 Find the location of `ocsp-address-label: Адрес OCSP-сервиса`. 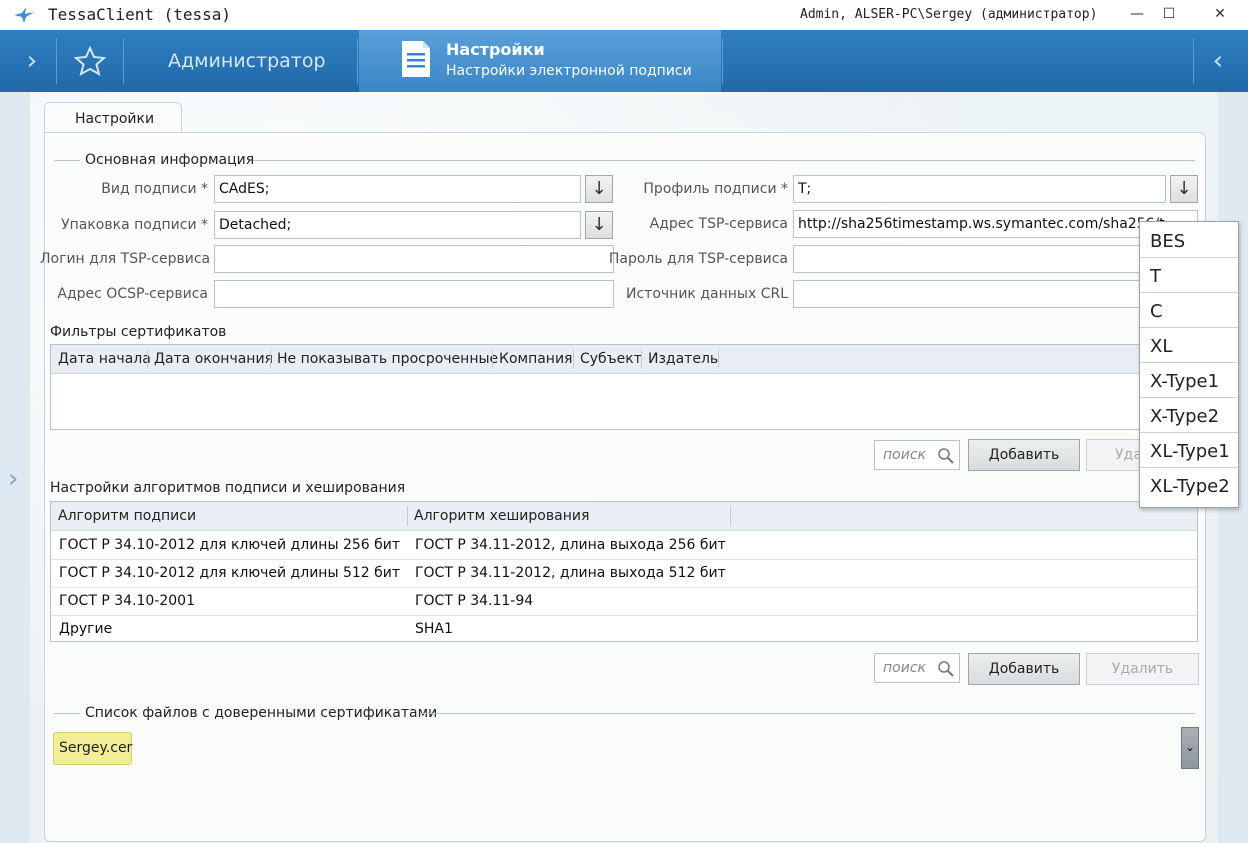

ocsp-address-label: Адрес OCSP-сервиса is located at coordinates (132, 294).